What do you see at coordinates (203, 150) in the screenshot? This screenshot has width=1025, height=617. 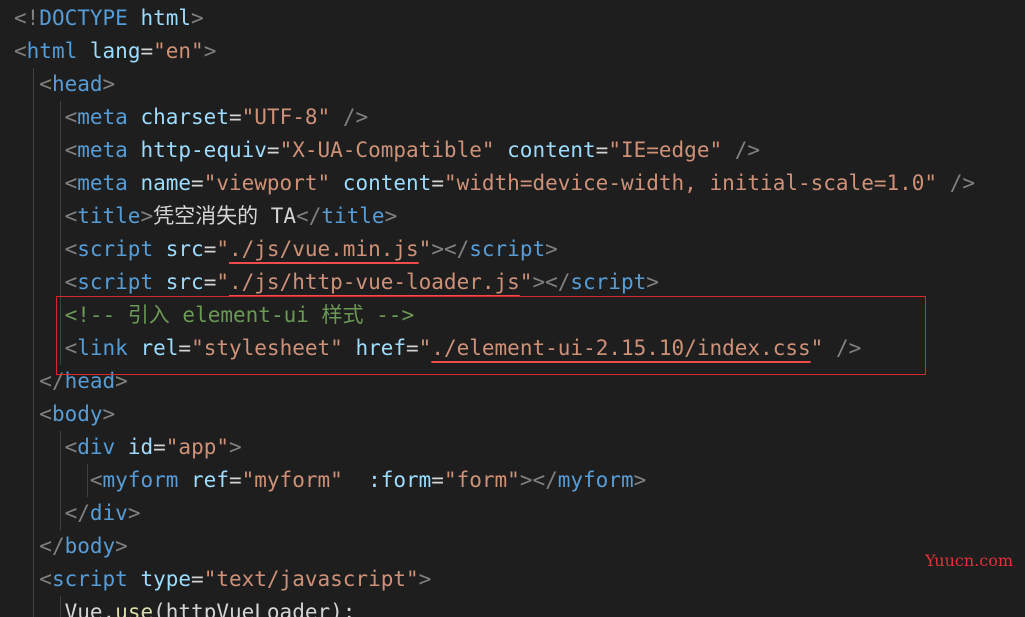 I see `token-attr: http-equiv` at bounding box center [203, 150].